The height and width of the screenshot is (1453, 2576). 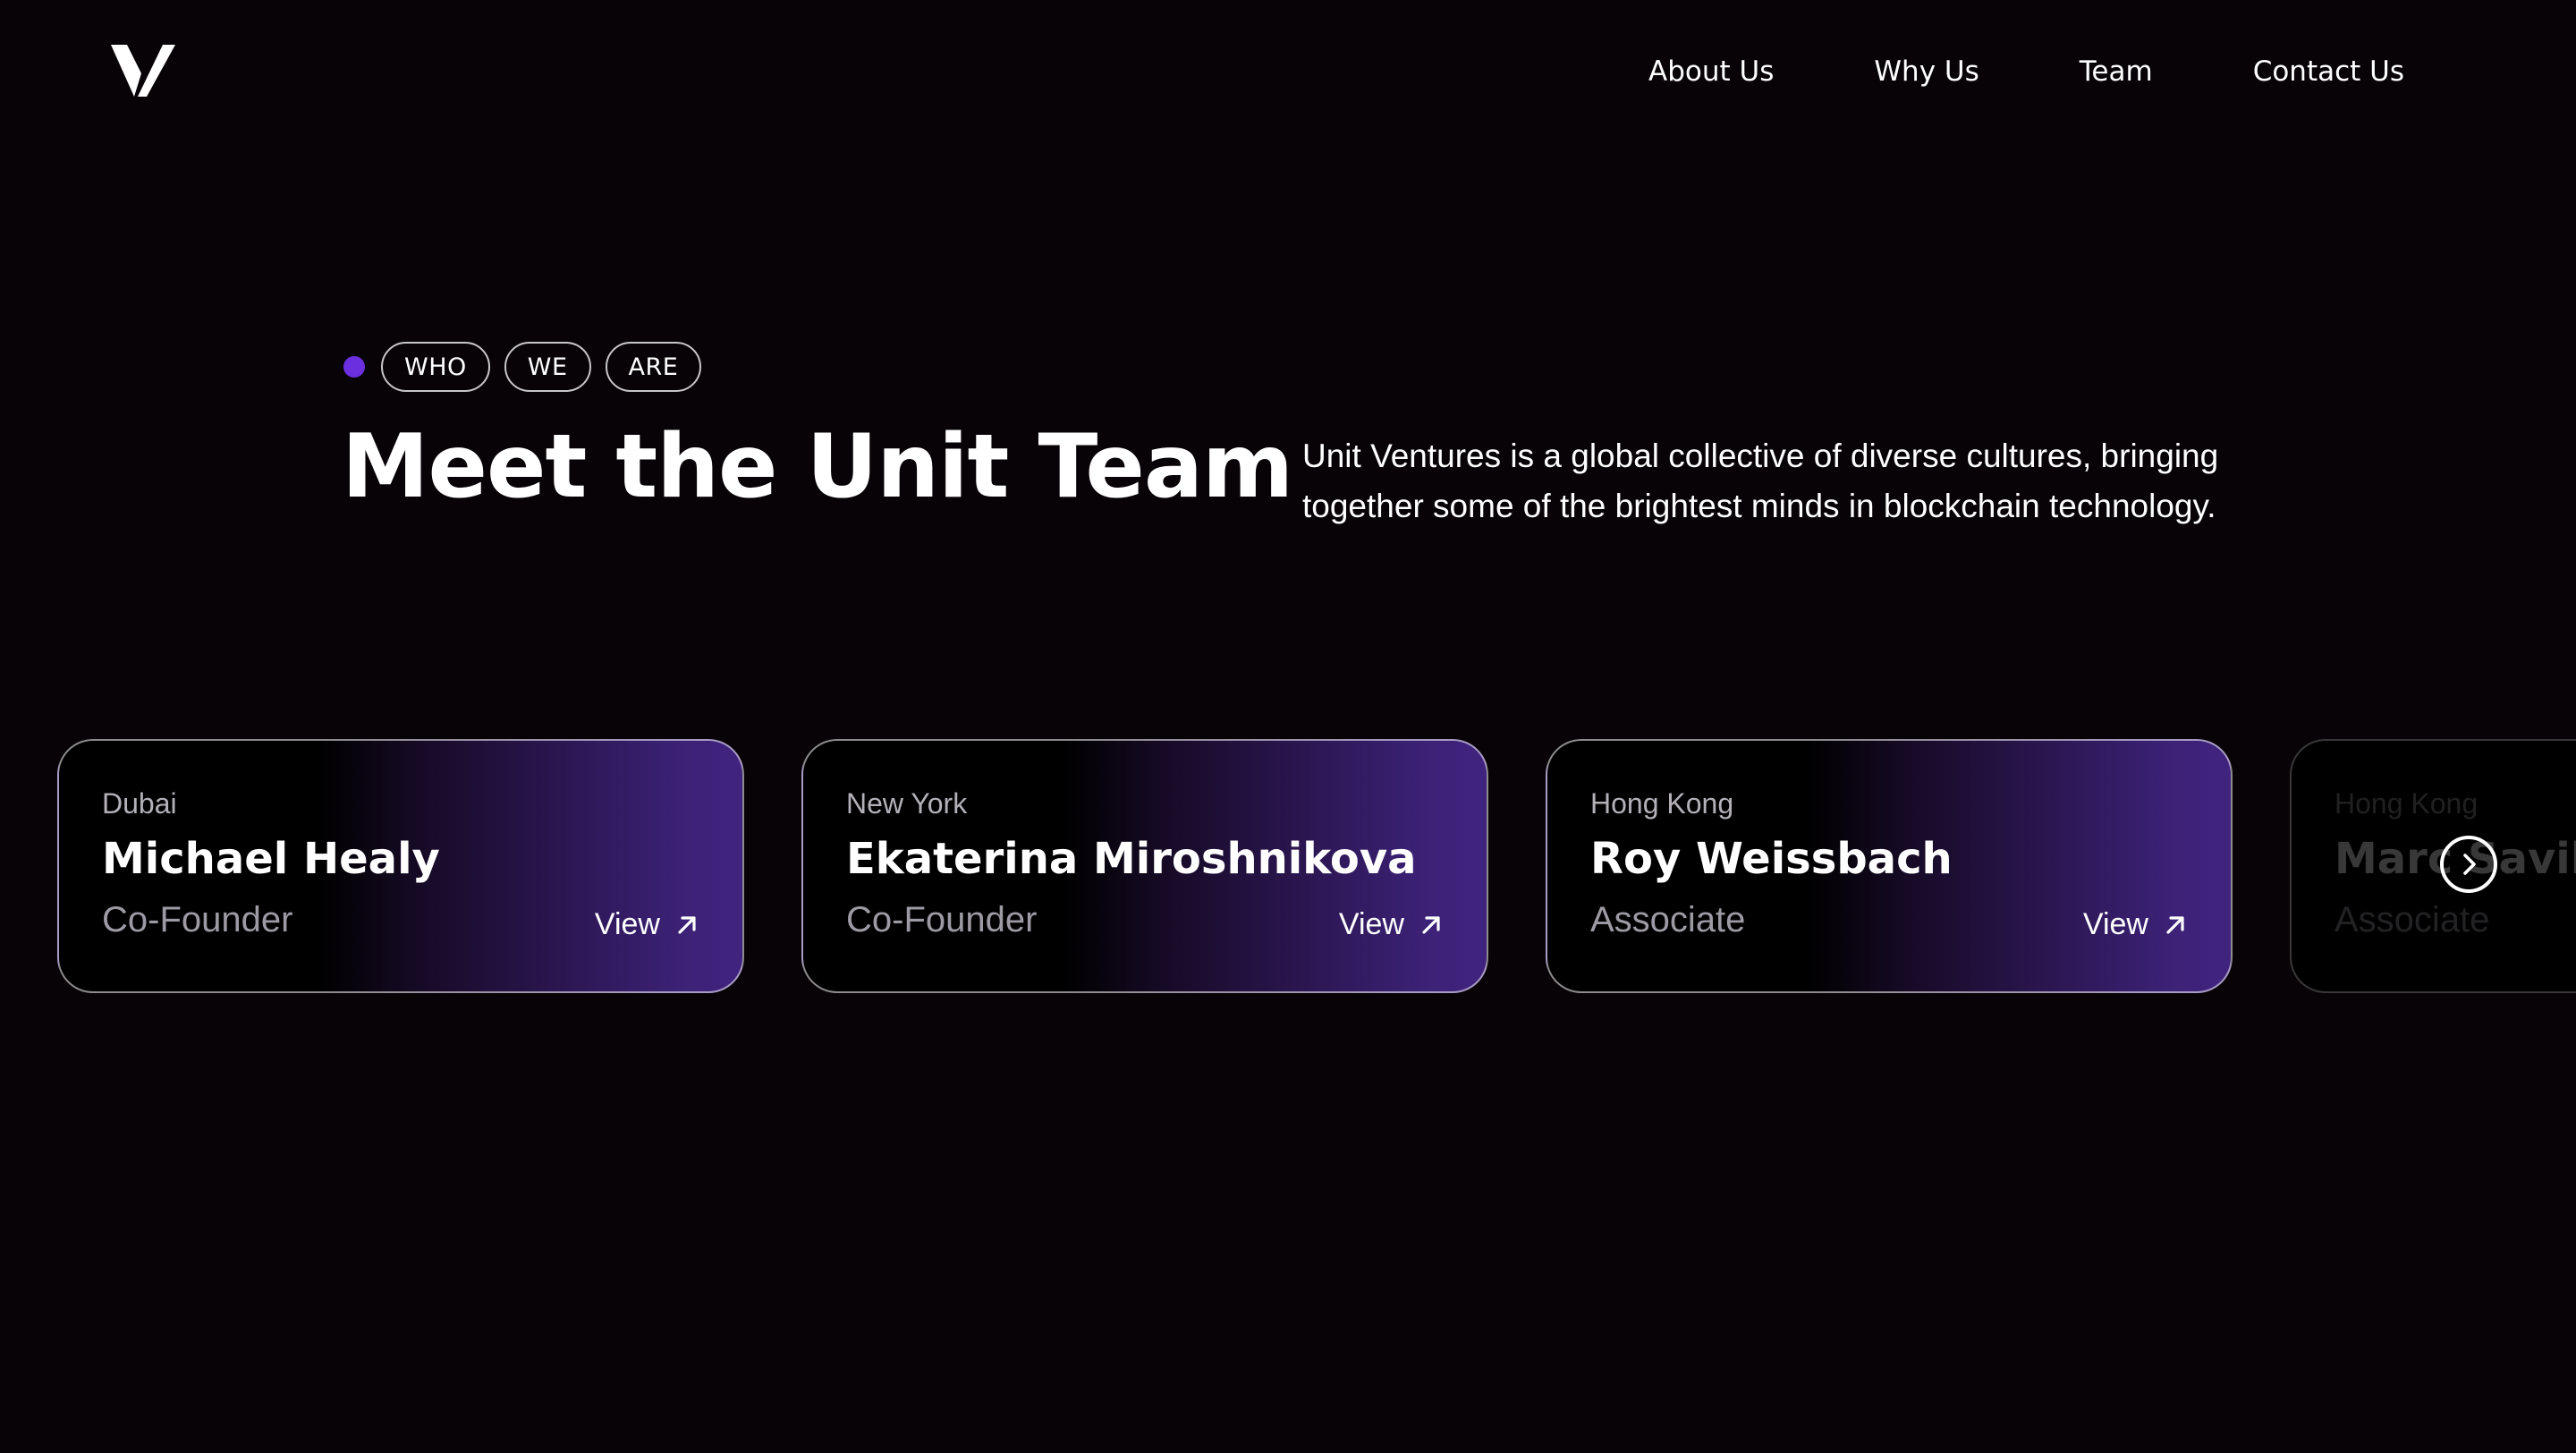 What do you see at coordinates (143, 71) in the screenshot?
I see `unit-ventures-logo-icon` at bounding box center [143, 71].